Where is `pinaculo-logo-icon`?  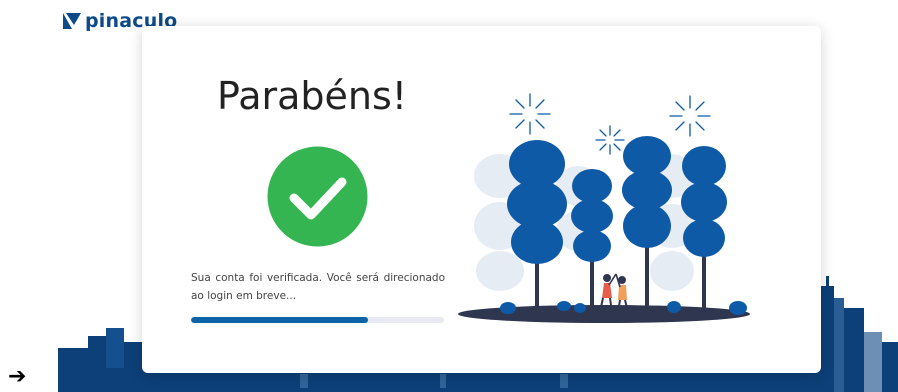
pinaculo-logo-icon is located at coordinates (72, 21).